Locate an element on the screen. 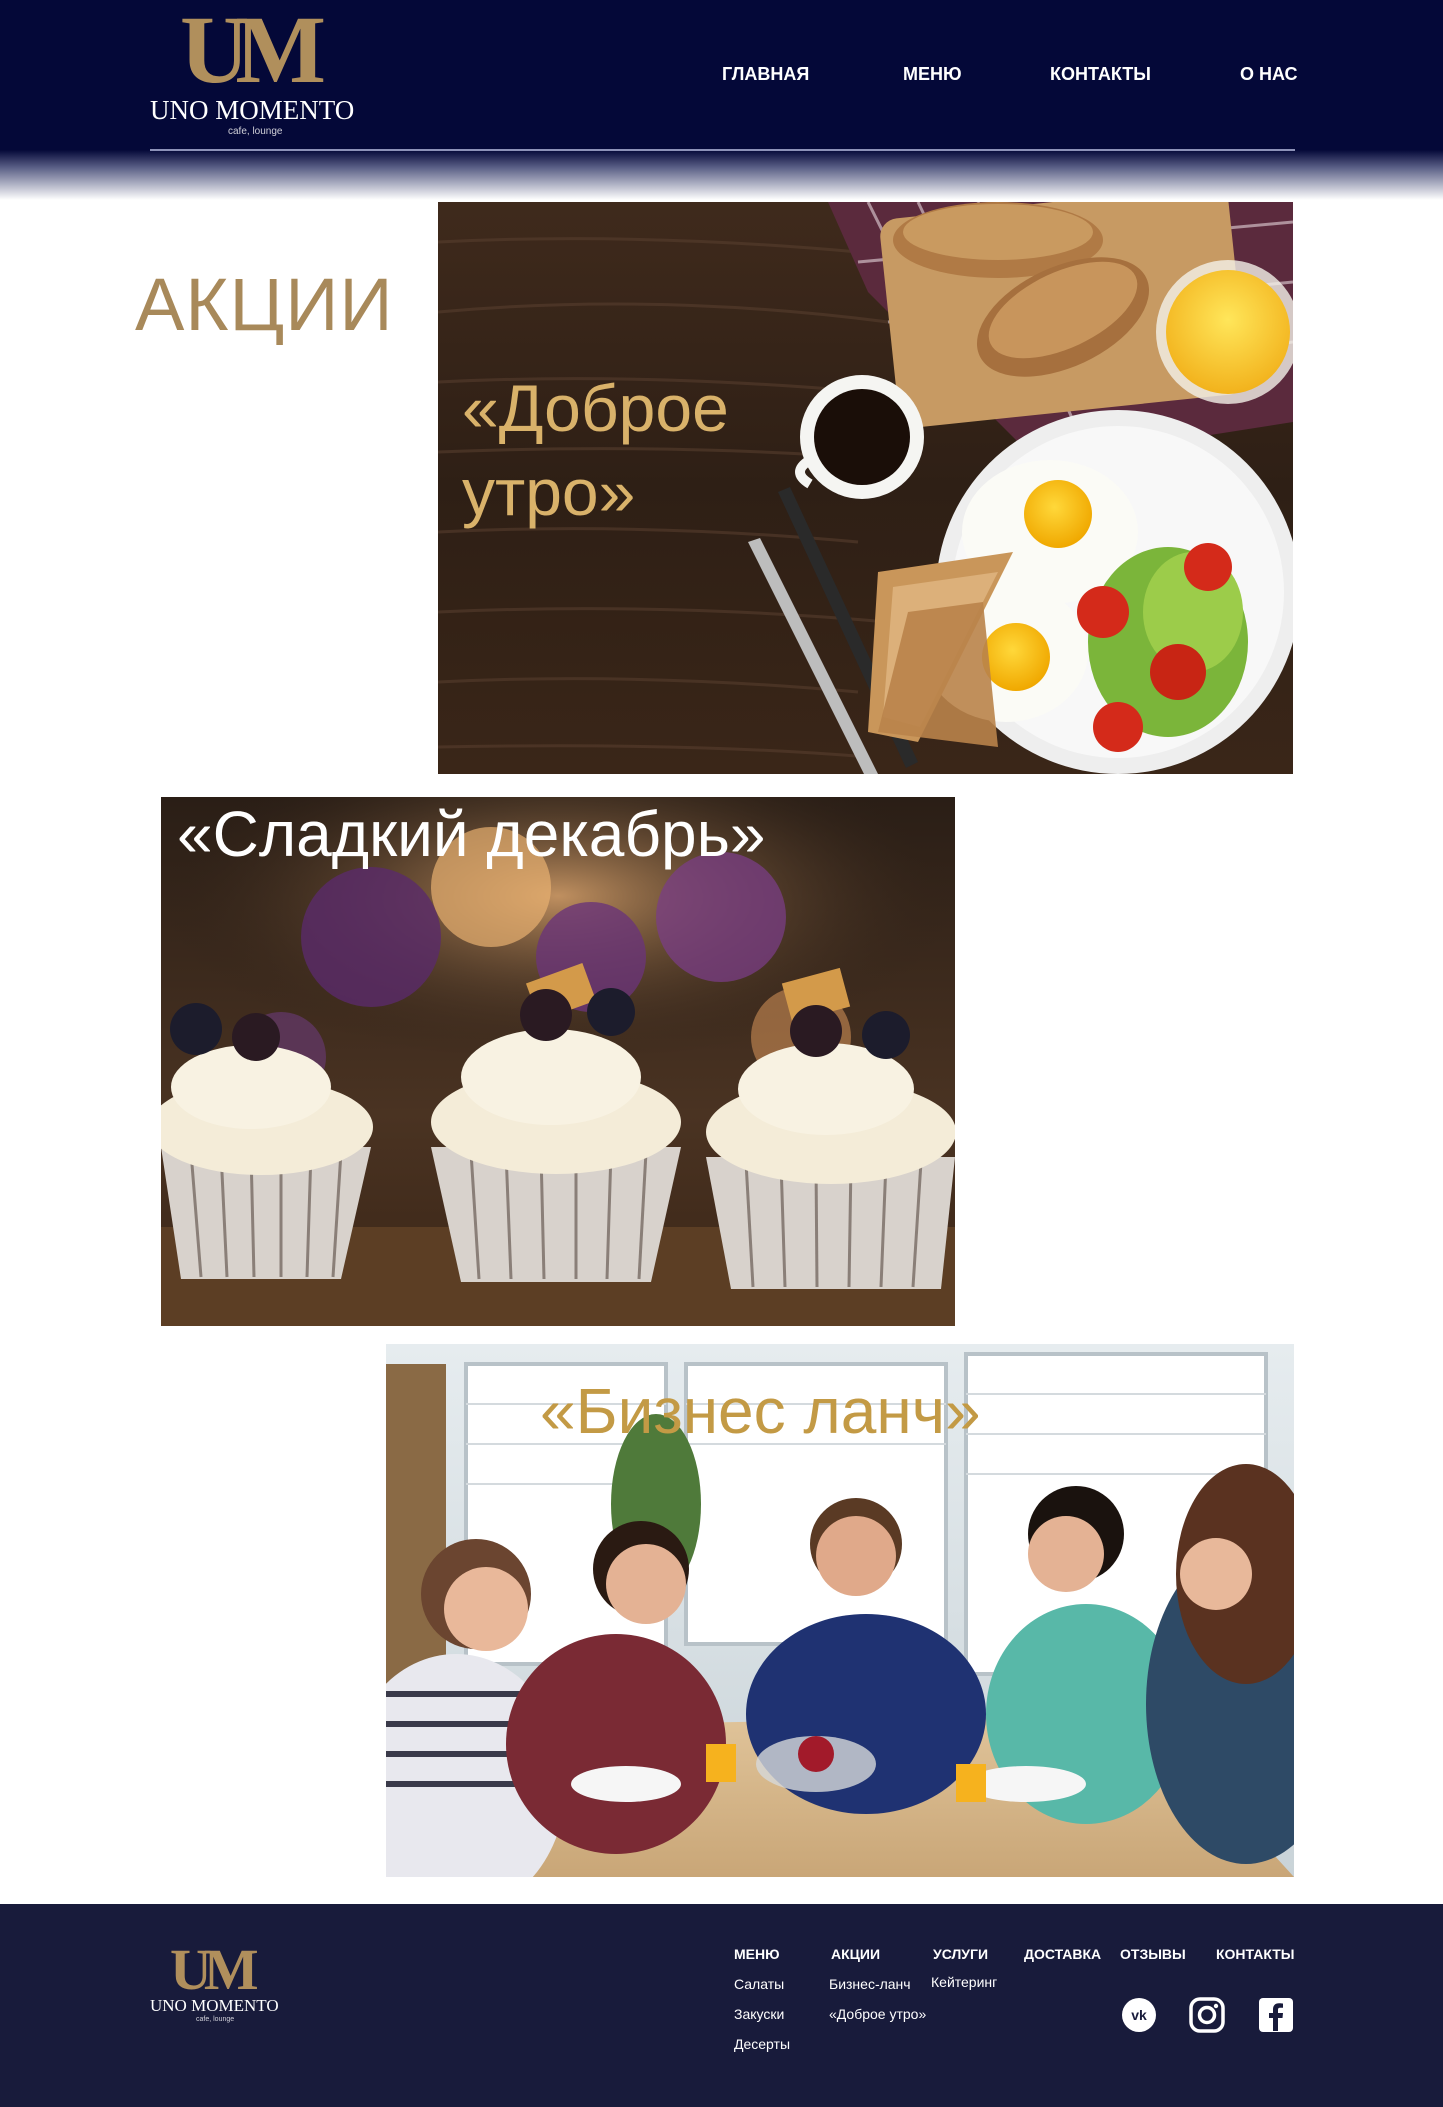 This screenshot has width=1443, height=2107. nav-menu: МЕНЮ is located at coordinates (932, 74).